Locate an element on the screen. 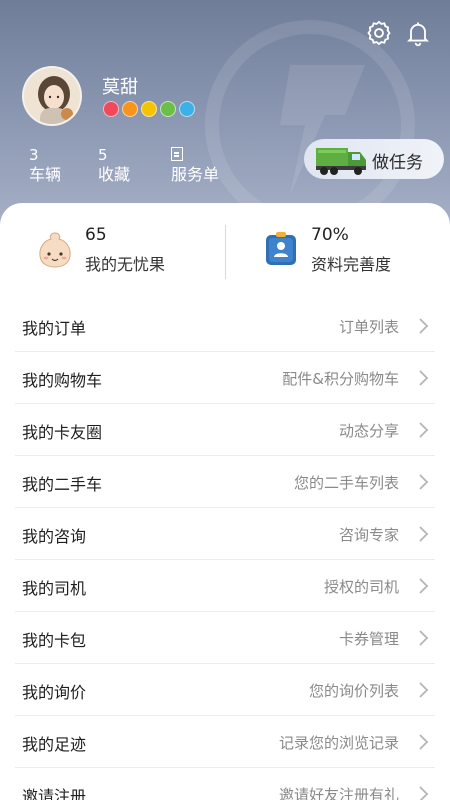 The height and width of the screenshot is (800, 450). settings-gear-icon is located at coordinates (379, 33).